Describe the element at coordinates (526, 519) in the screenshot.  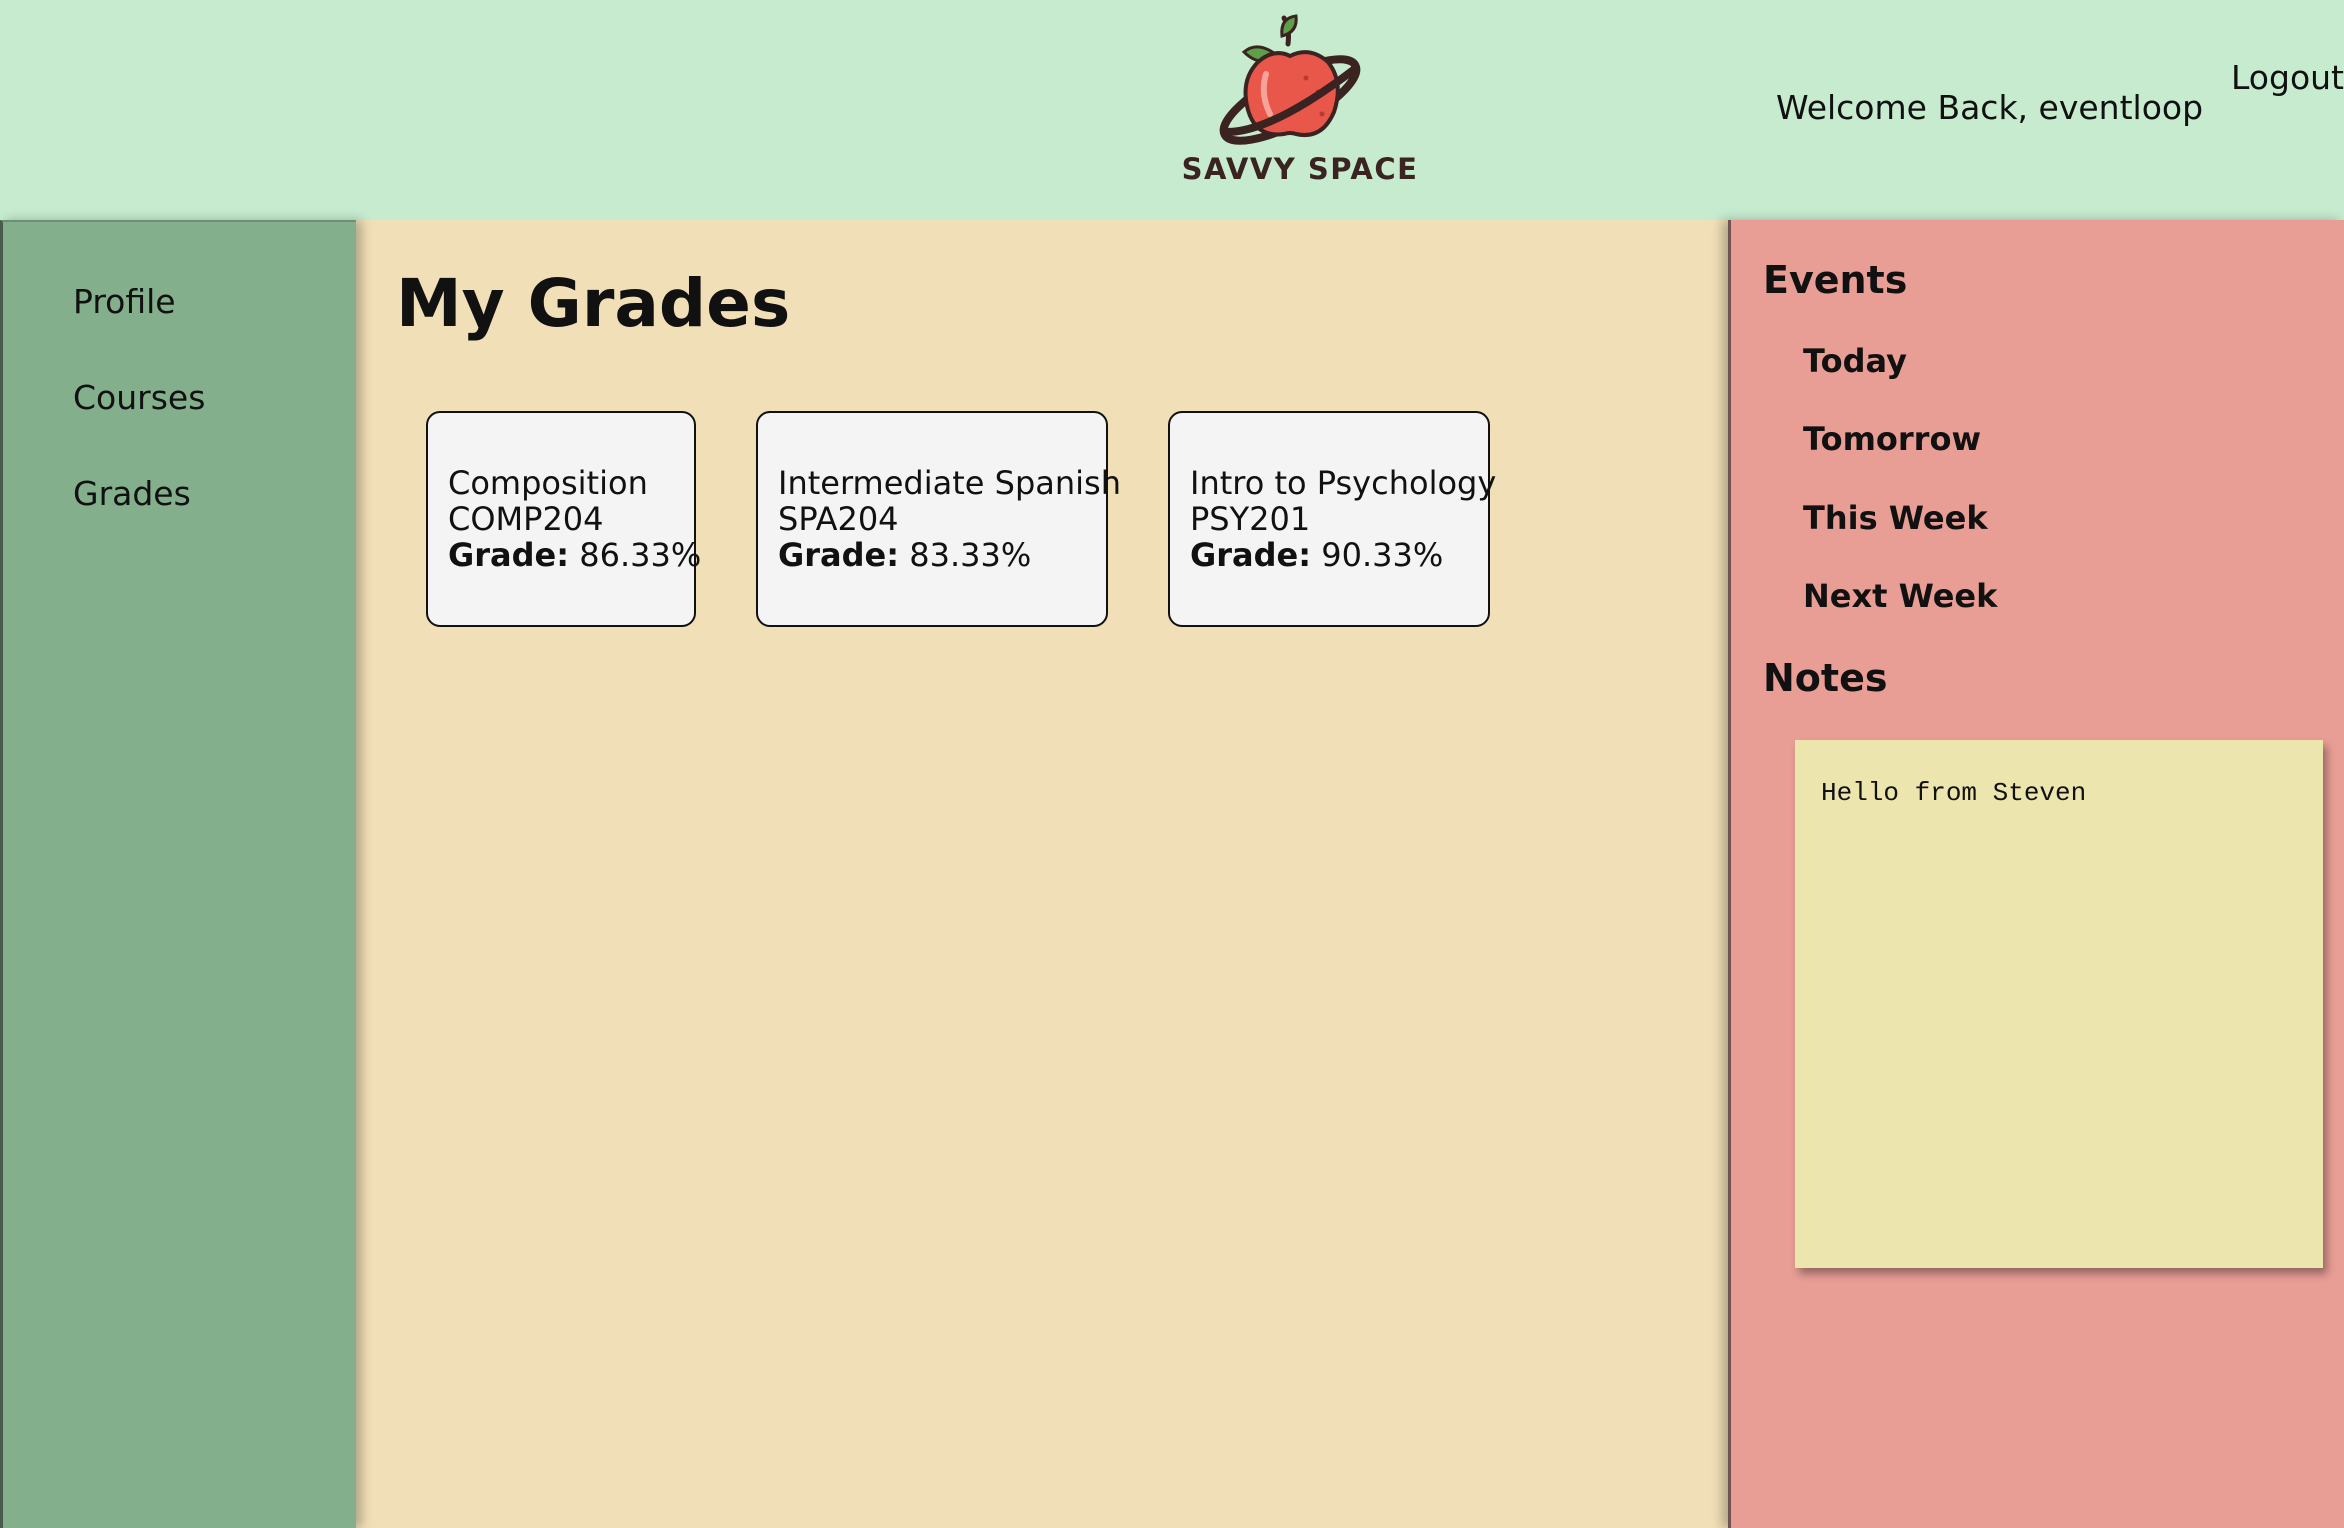
I see `course-code: COMP204` at that location.